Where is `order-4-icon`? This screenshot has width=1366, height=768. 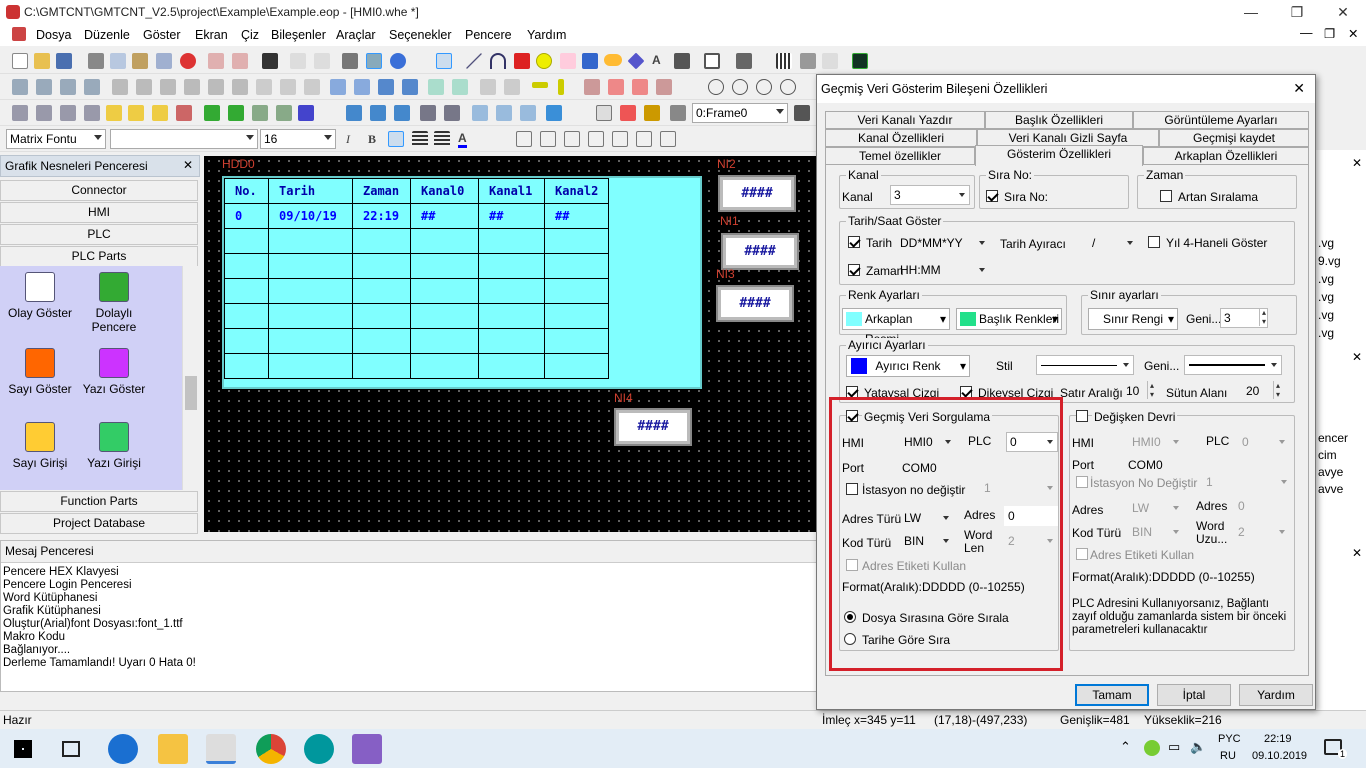 order-4-icon is located at coordinates (788, 87).